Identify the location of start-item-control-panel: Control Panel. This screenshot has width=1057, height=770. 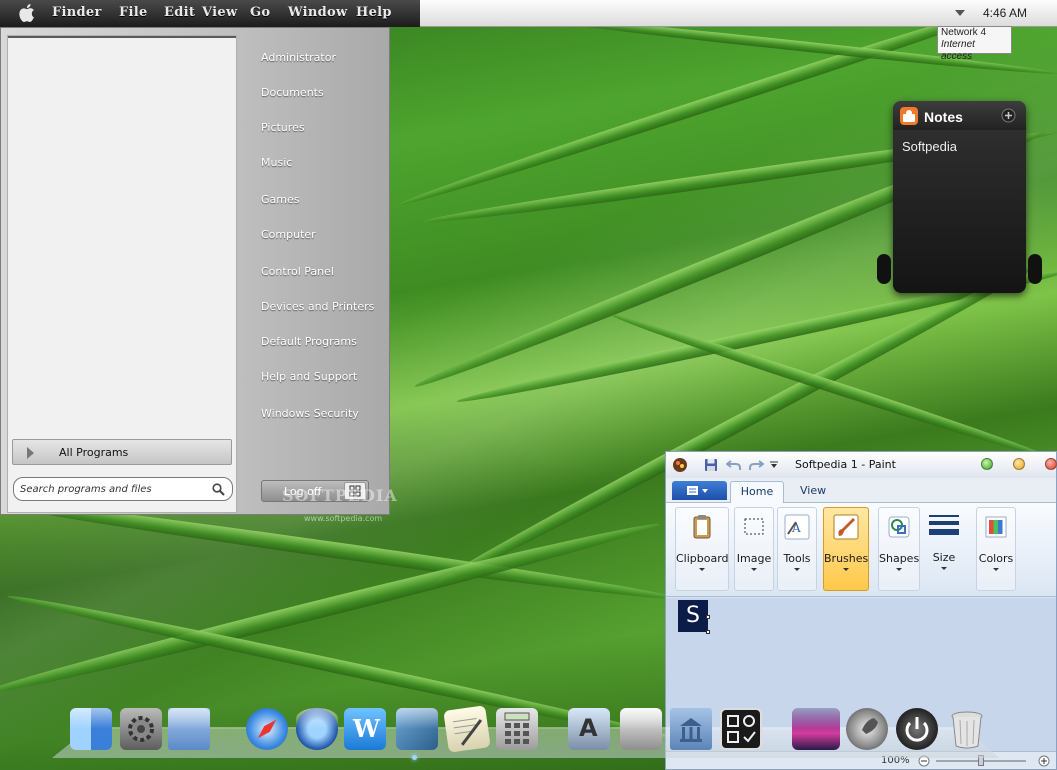
(297, 271).